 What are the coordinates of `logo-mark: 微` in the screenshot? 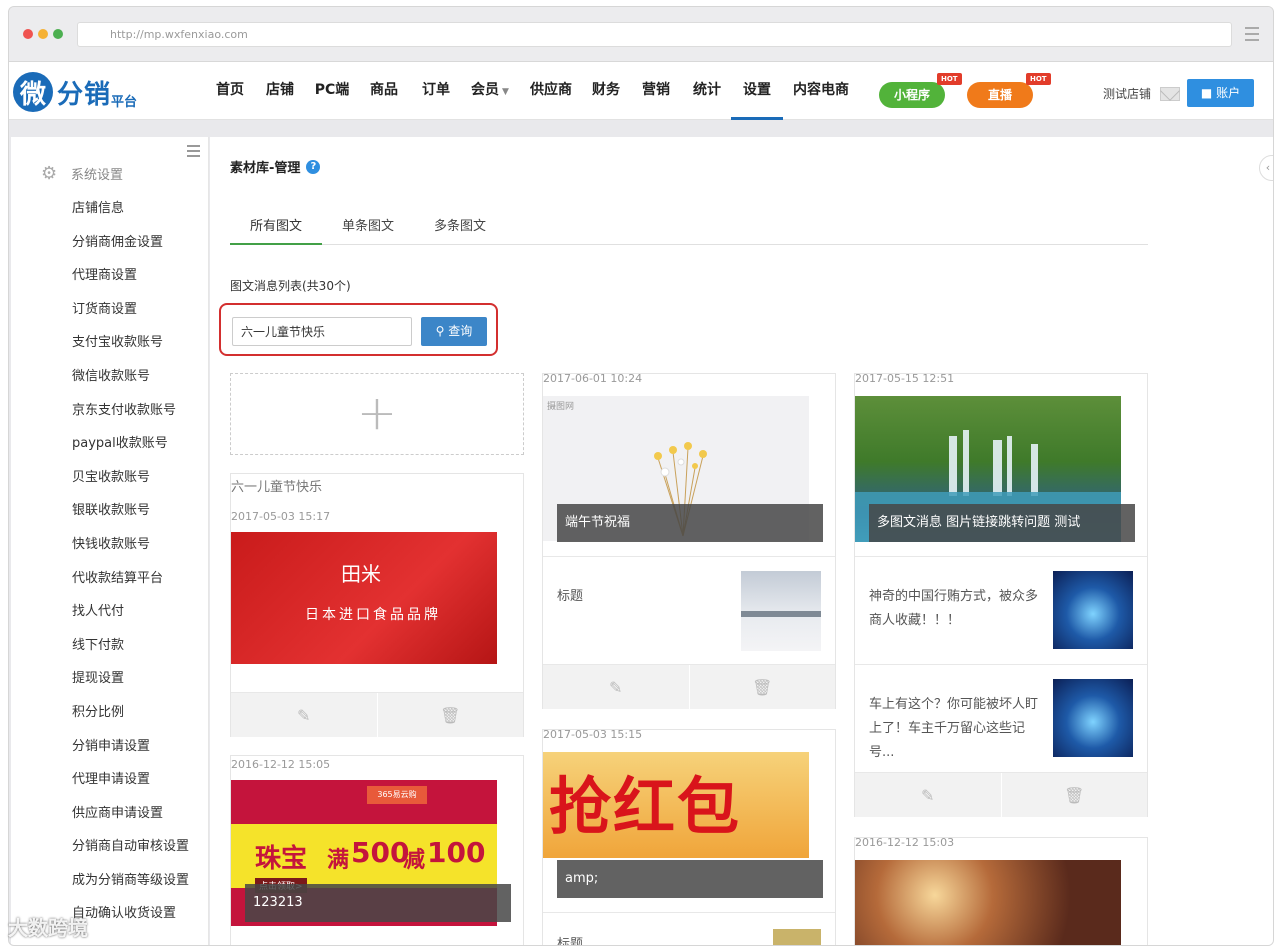 It's located at (33, 92).